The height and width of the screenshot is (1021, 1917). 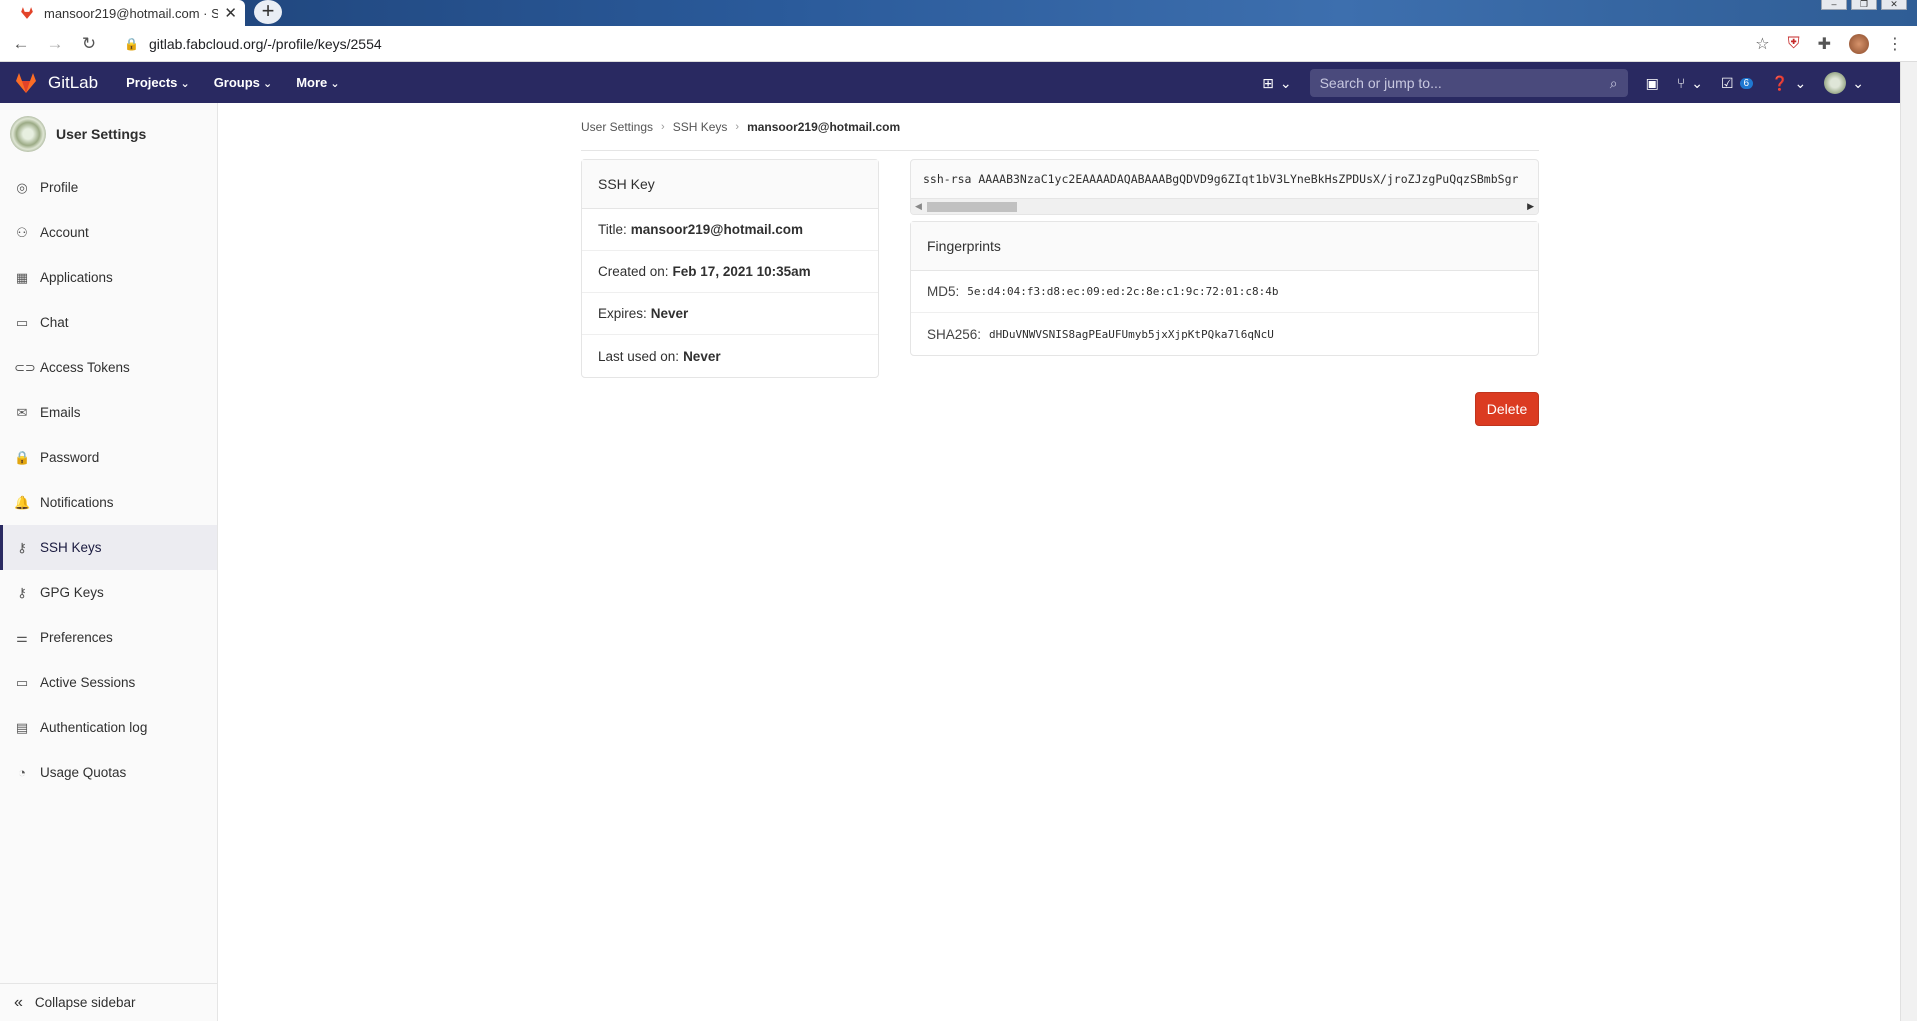 What do you see at coordinates (1690, 83) in the screenshot?
I see `merge-requests-dropdown: ⑂ ⌄` at bounding box center [1690, 83].